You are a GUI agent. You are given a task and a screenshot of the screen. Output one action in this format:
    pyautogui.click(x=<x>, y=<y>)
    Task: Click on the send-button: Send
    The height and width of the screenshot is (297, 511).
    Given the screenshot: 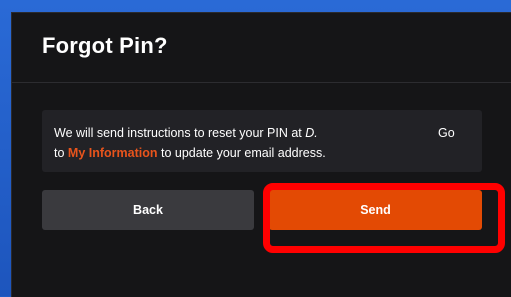 What is the action you would take?
    pyautogui.click(x=375, y=210)
    